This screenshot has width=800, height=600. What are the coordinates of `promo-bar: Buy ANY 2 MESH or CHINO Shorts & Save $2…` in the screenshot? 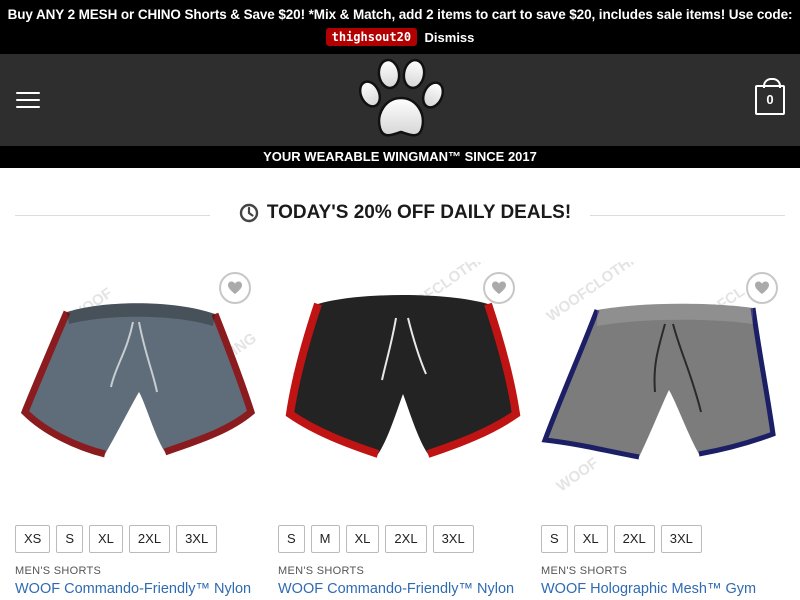 It's located at (400, 27).